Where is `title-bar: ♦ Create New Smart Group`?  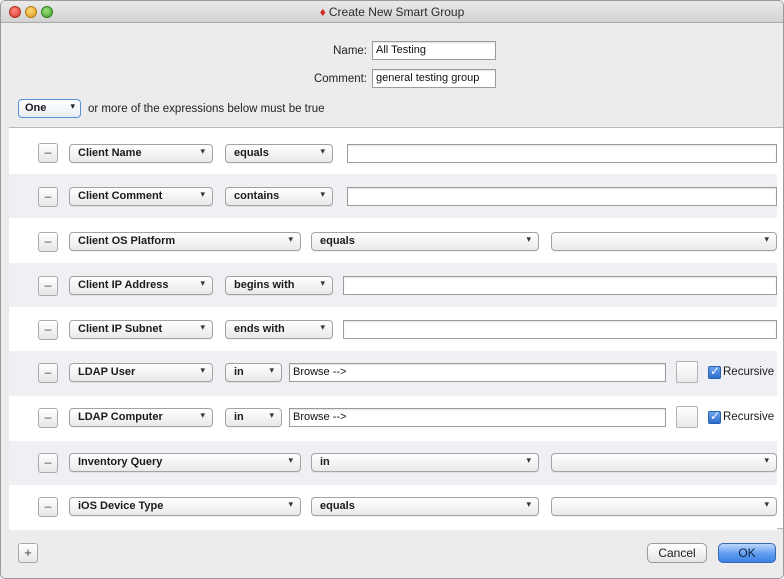
title-bar: ♦ Create New Smart Group is located at coordinates (392, 12).